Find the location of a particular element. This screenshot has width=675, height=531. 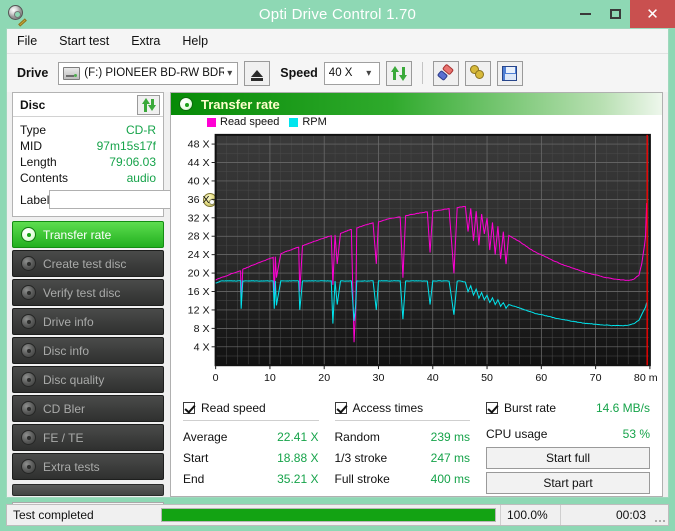

svg-text: 20 is located at coordinates (324, 378).